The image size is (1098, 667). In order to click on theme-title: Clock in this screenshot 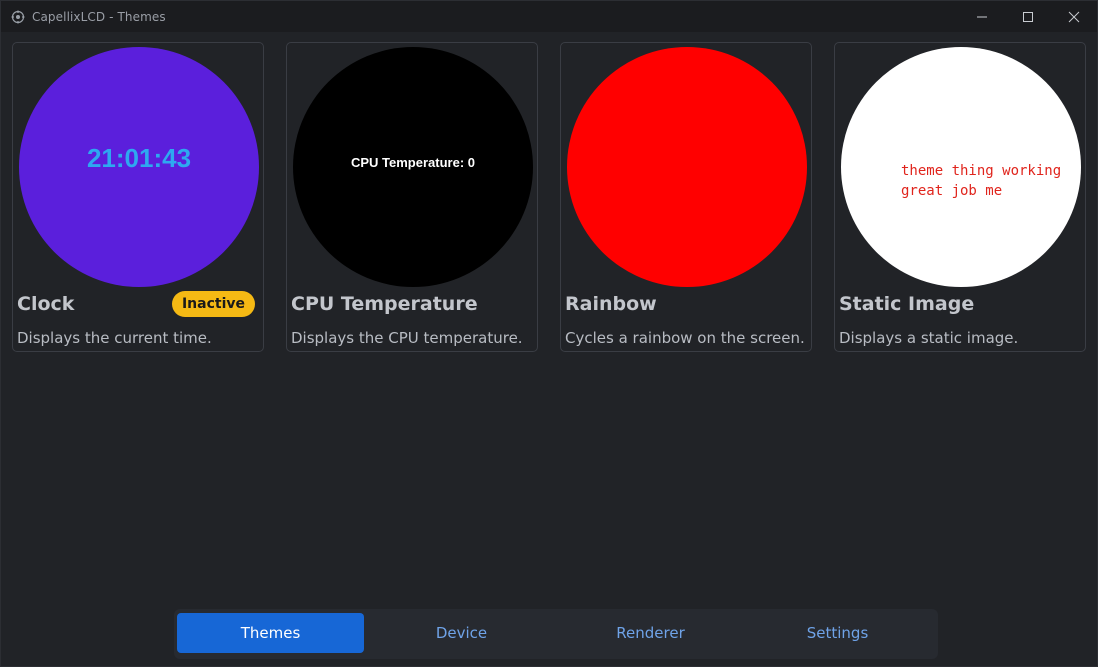, I will do `click(46, 304)`.